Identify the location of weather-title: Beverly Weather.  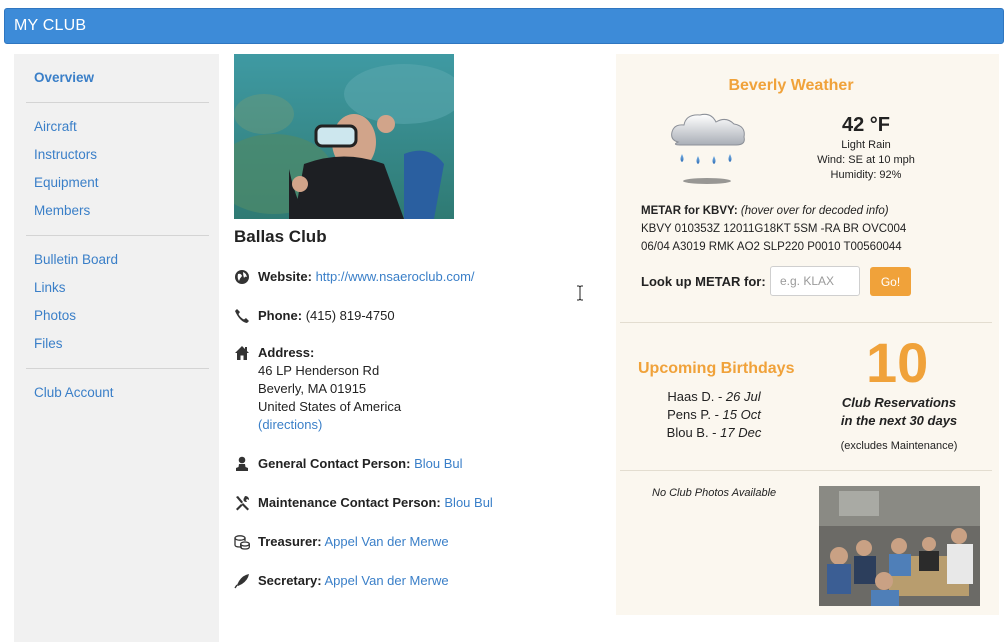
(791, 85).